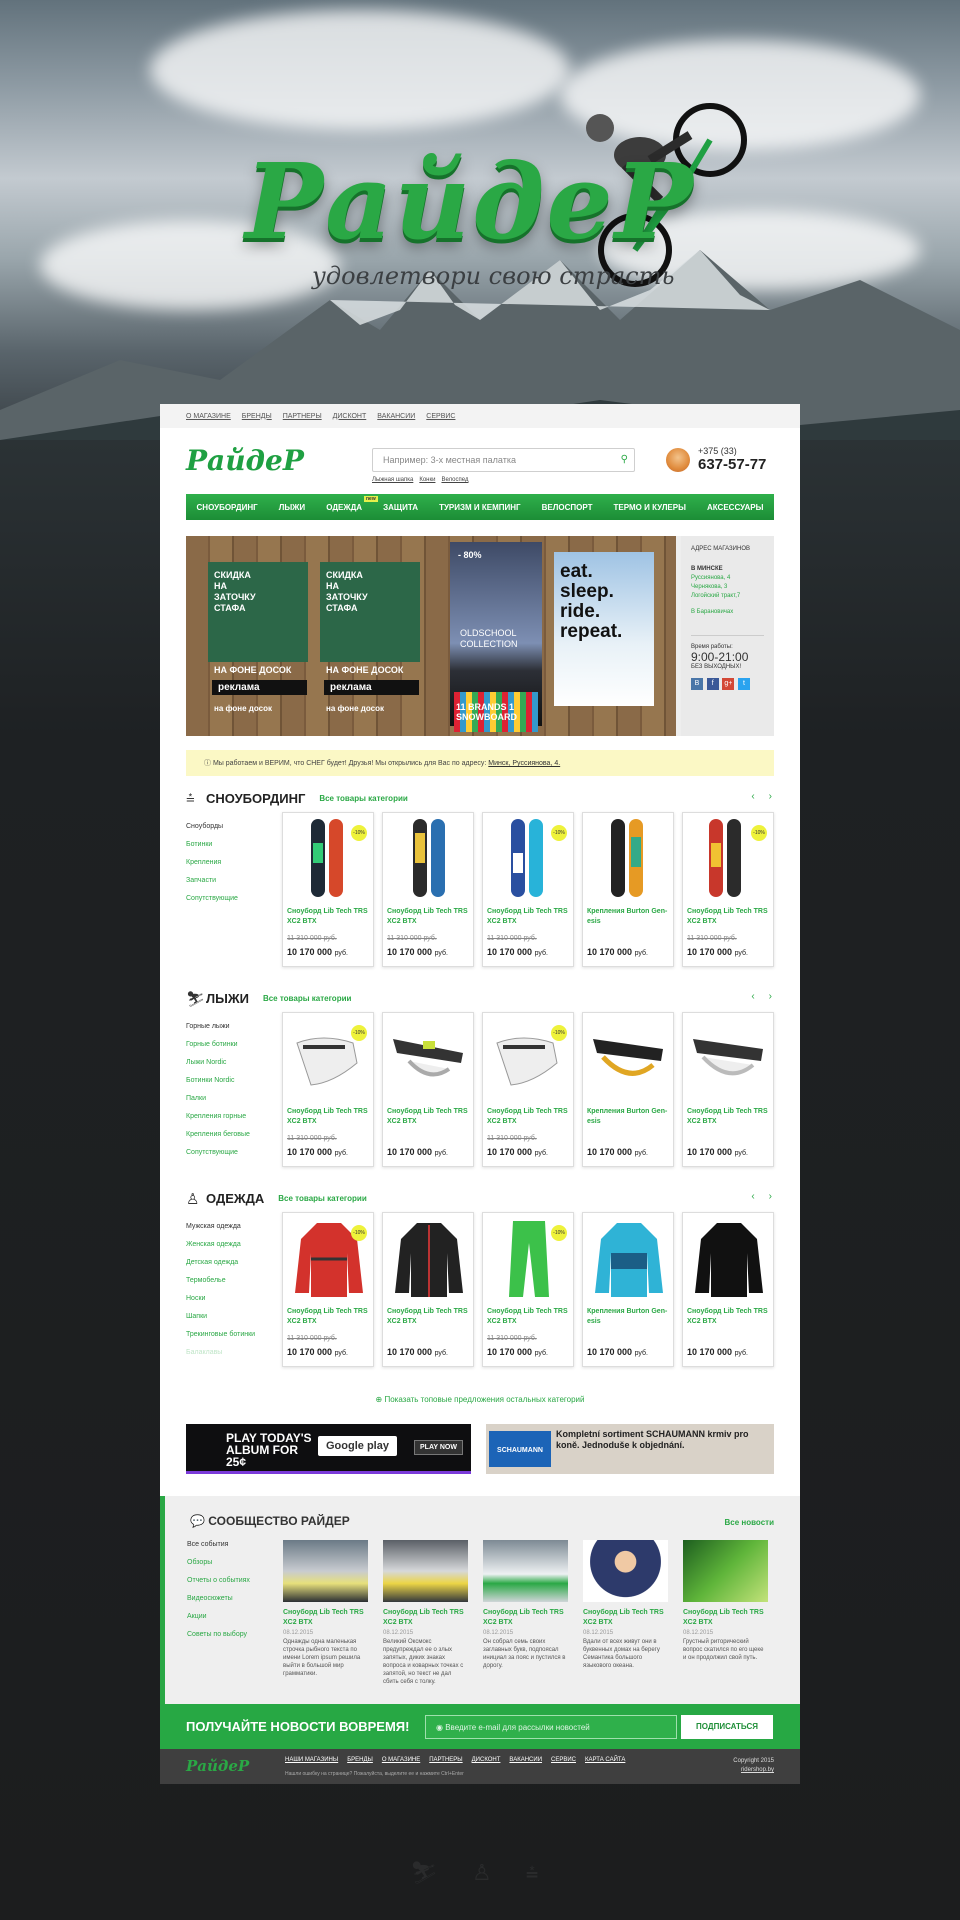  I want to click on subcategory-item: Ботинки Nordic, so click(231, 1081).